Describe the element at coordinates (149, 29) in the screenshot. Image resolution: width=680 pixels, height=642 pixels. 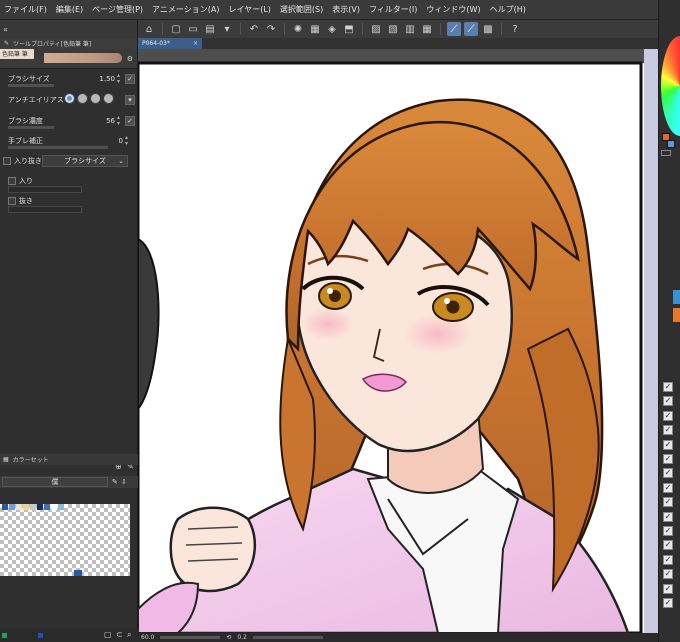
I see `home-icon: ⌂` at that location.